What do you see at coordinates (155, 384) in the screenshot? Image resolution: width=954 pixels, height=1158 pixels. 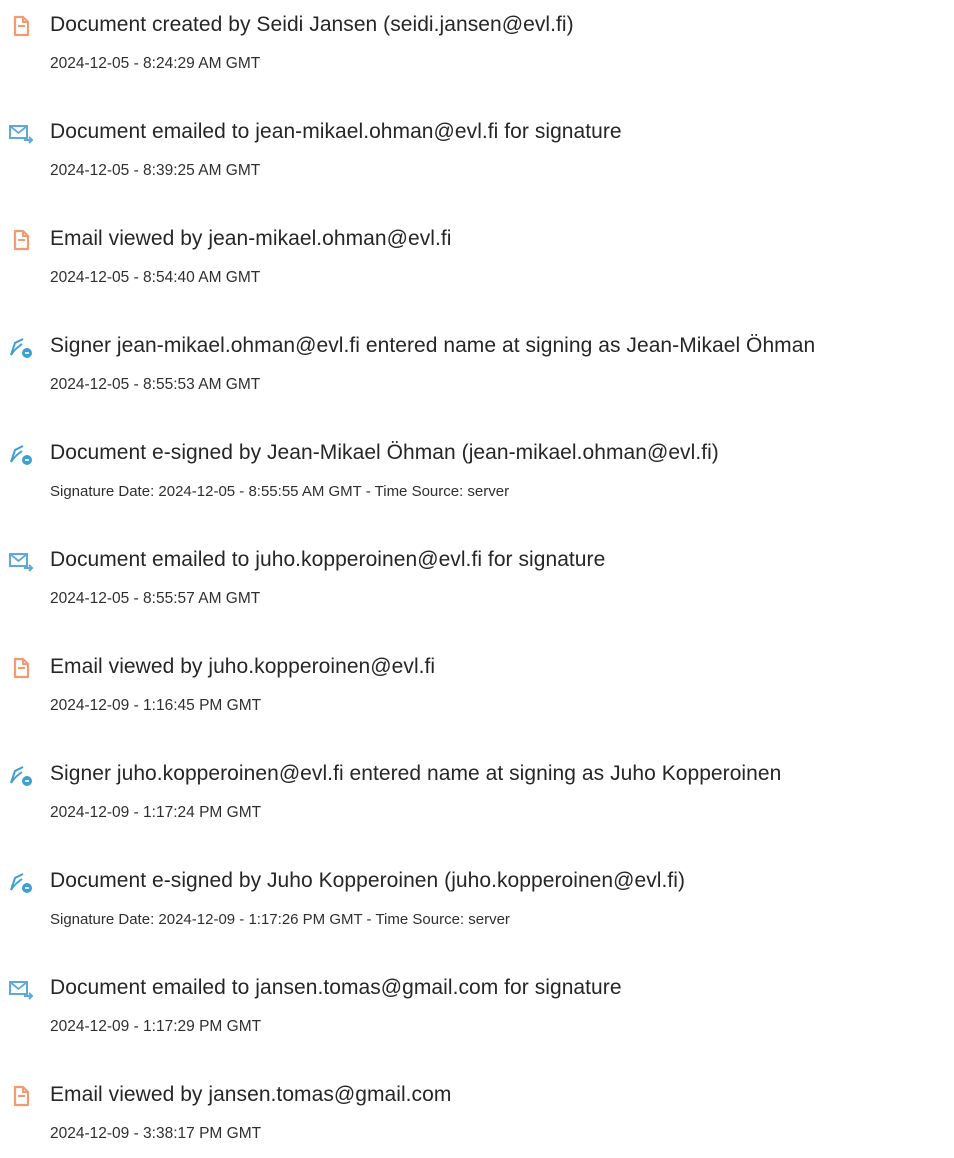 I see `entry-timestamp: 2024-12-05 - 8:55:53 AM GMT` at bounding box center [155, 384].